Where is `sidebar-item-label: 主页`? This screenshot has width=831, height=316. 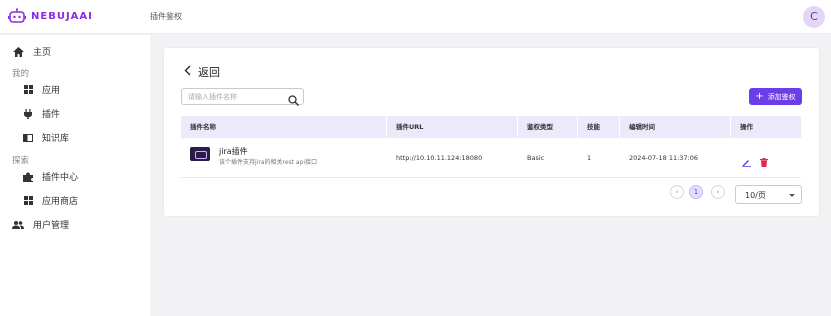
sidebar-item-label: 主页 is located at coordinates (42, 53).